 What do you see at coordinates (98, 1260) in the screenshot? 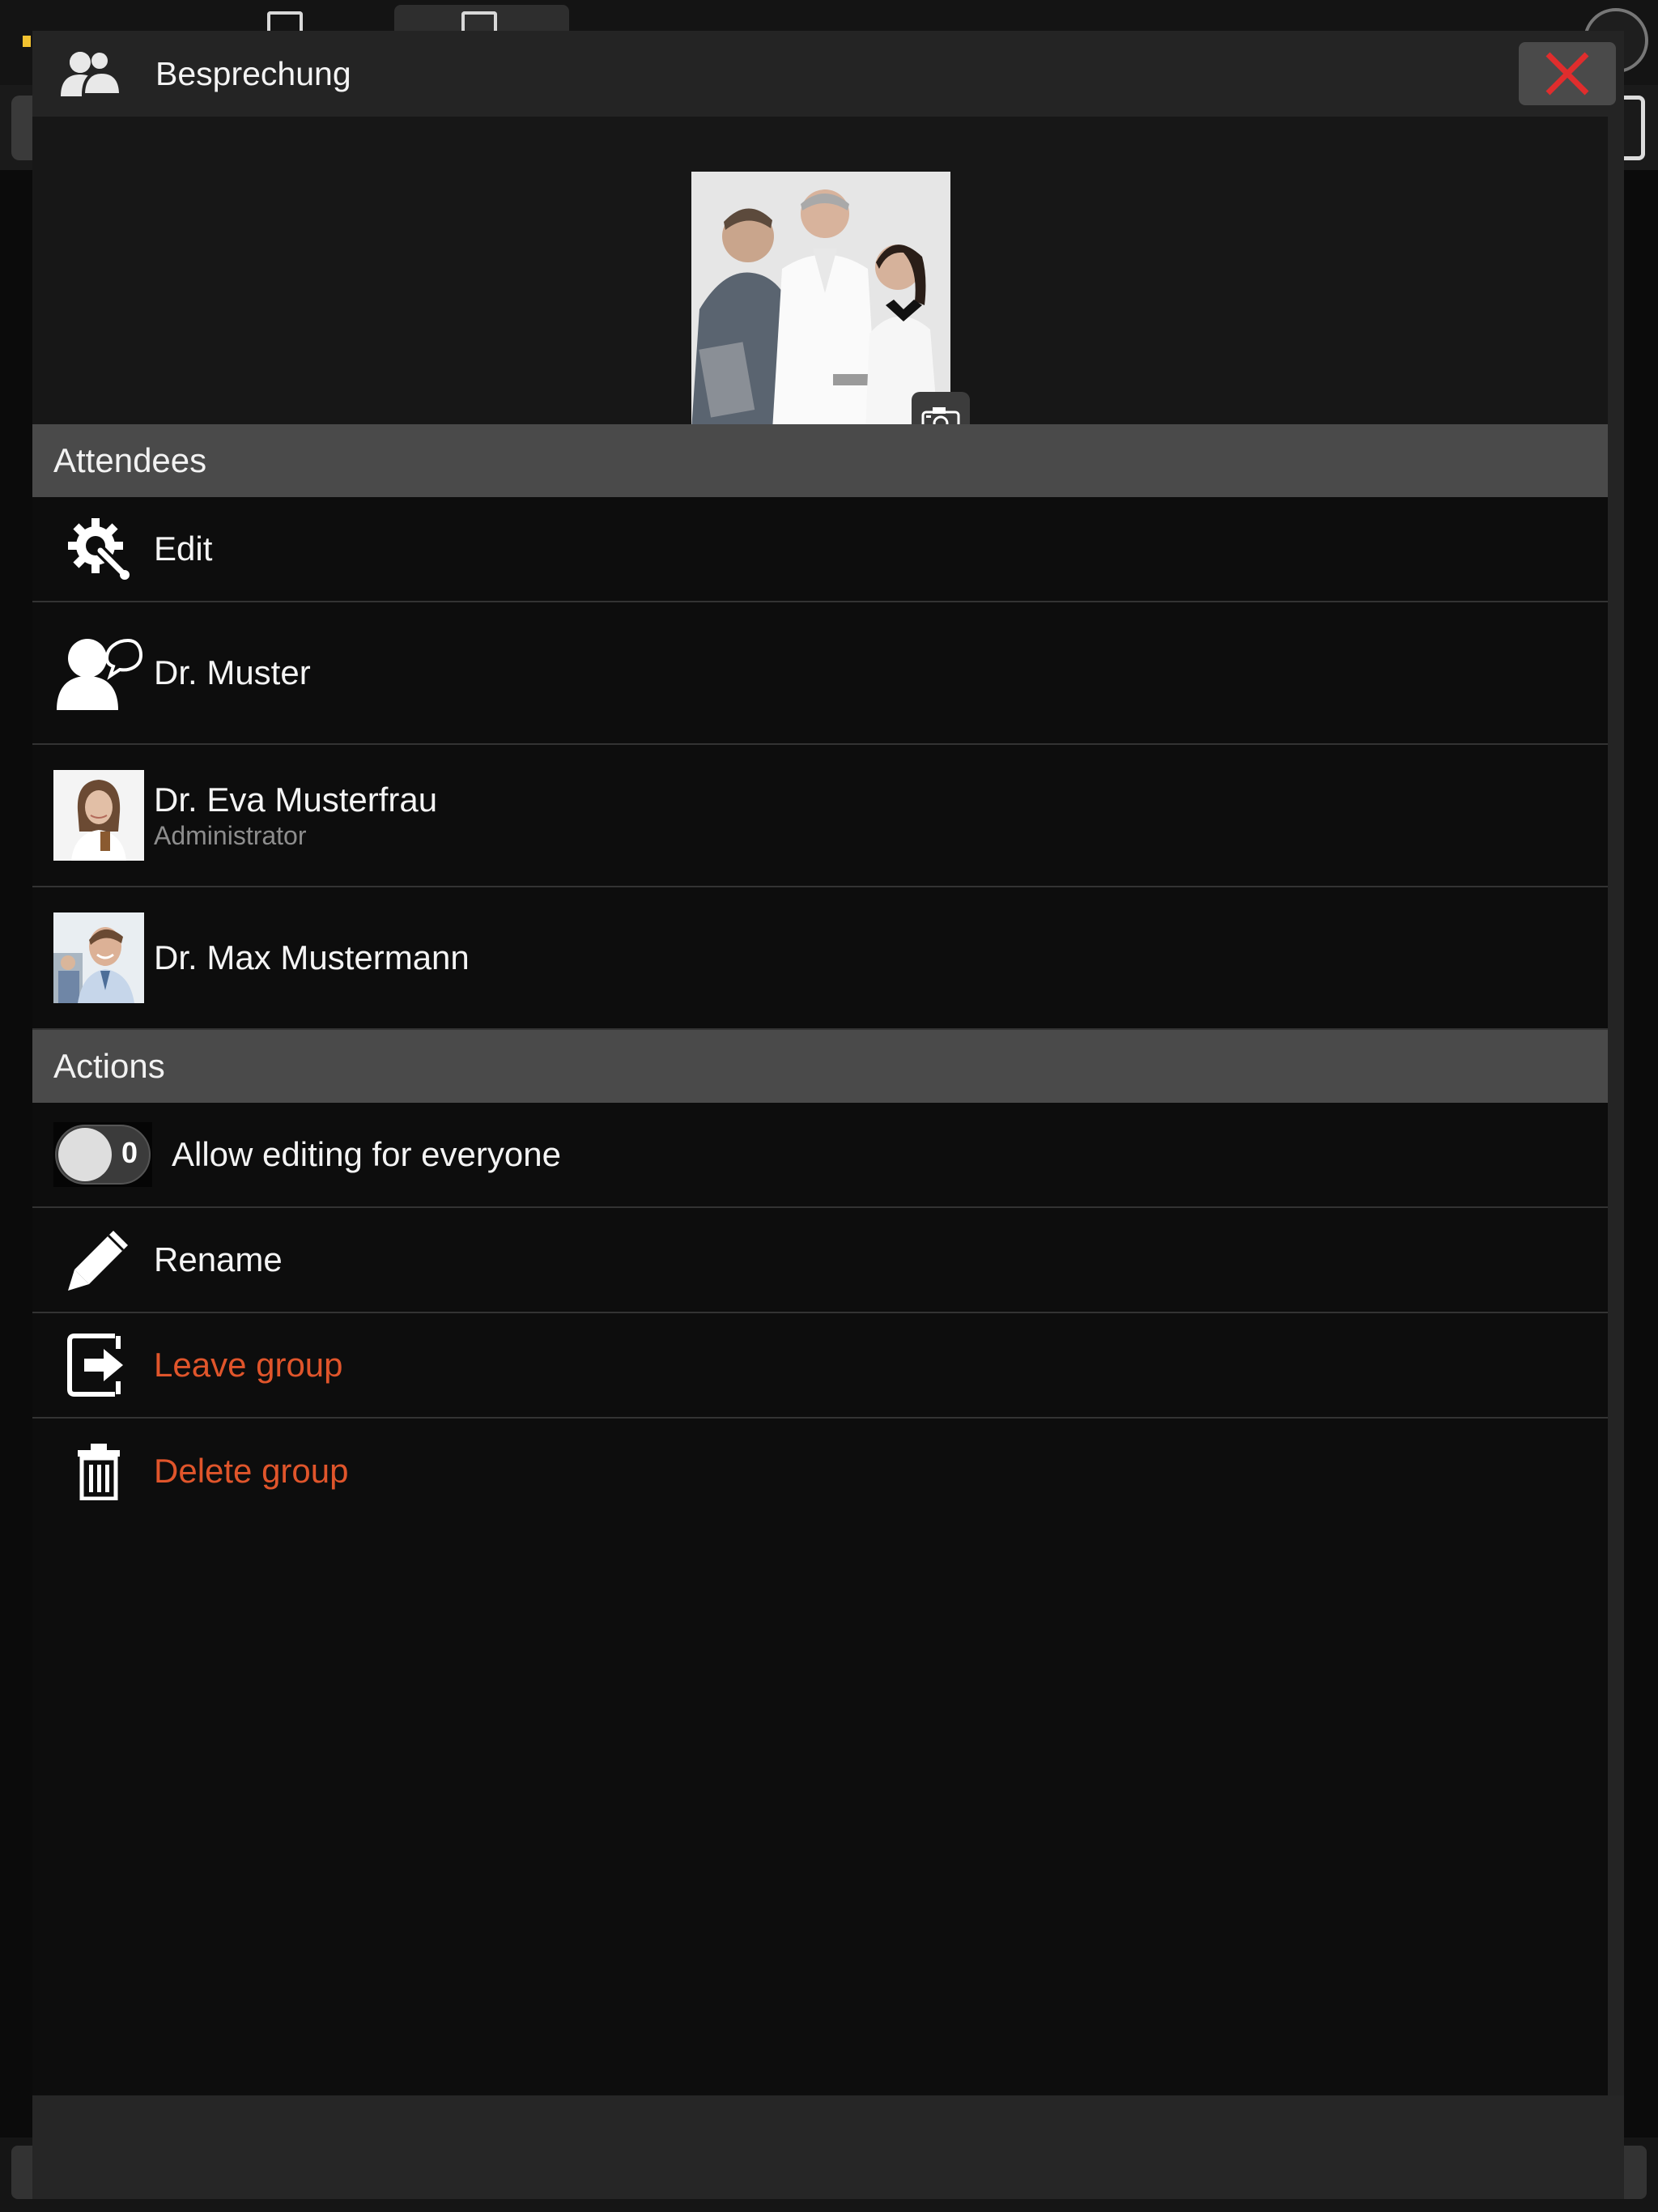
I see `pencil-icon` at bounding box center [98, 1260].